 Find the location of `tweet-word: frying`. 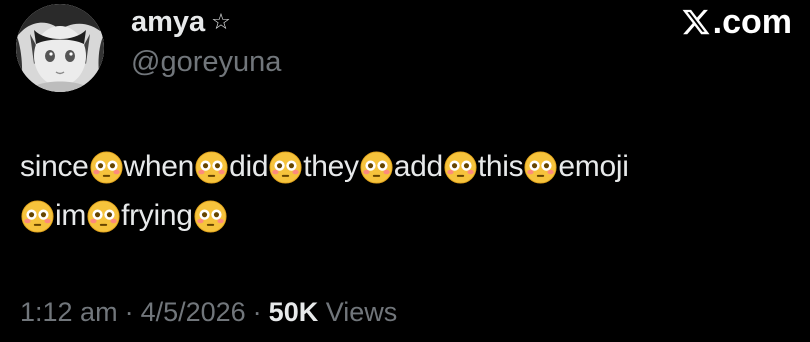

tweet-word: frying is located at coordinates (157, 216).